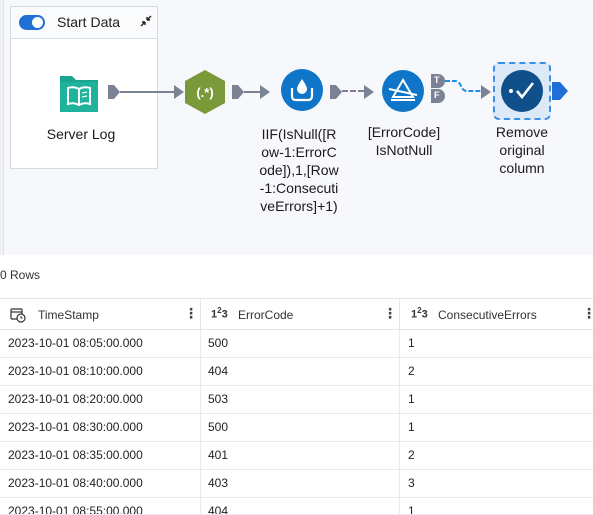 This screenshot has height=515, width=593. I want to click on column-header-label: ErrorCode, so click(266, 315).